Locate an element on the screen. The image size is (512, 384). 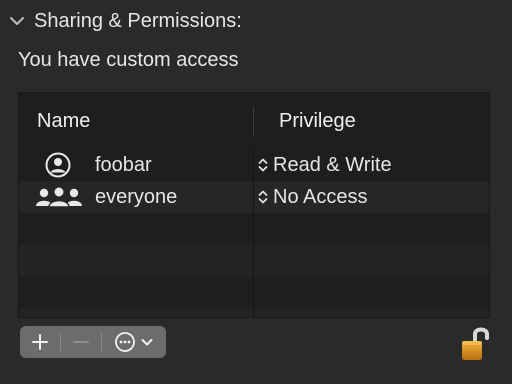
remove-button is located at coordinates (81, 342).